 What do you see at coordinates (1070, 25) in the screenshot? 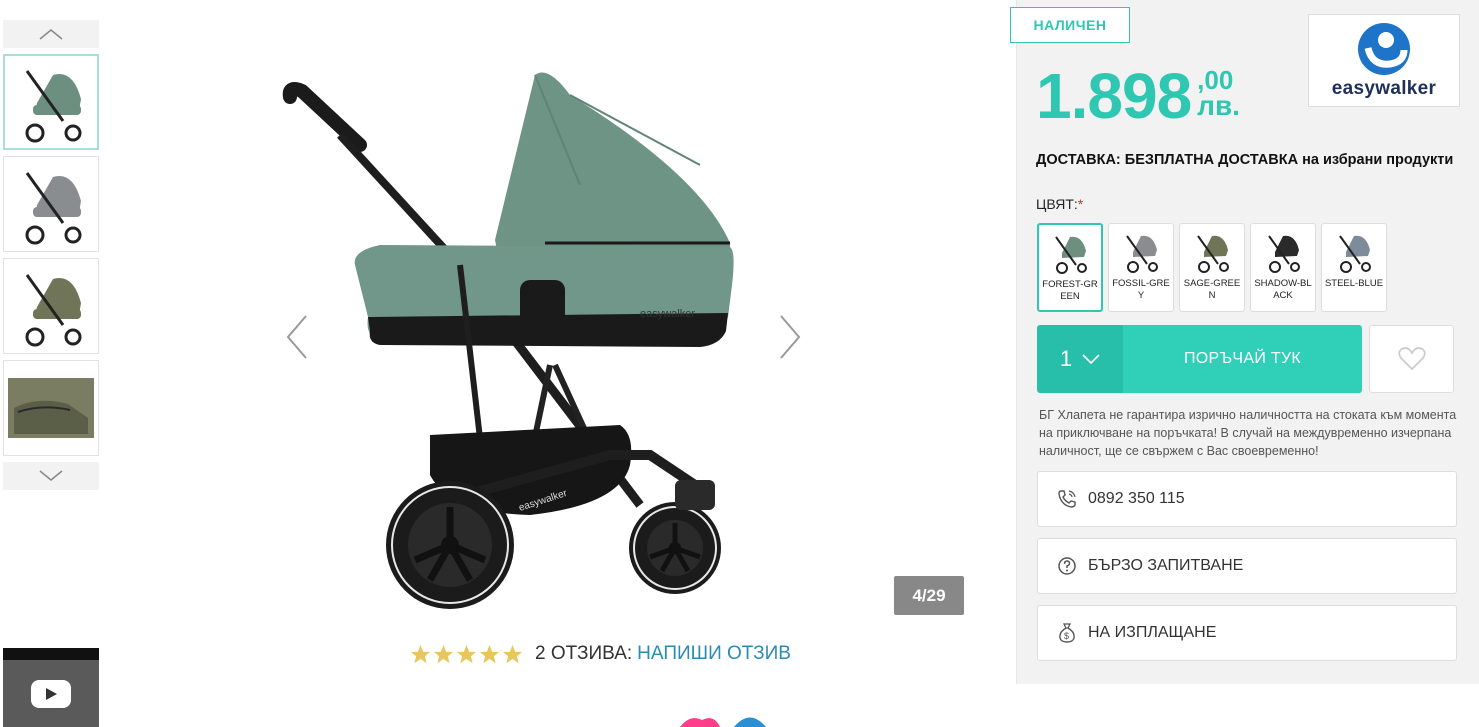
I see `availability-badge: НАЛИЧЕН` at bounding box center [1070, 25].